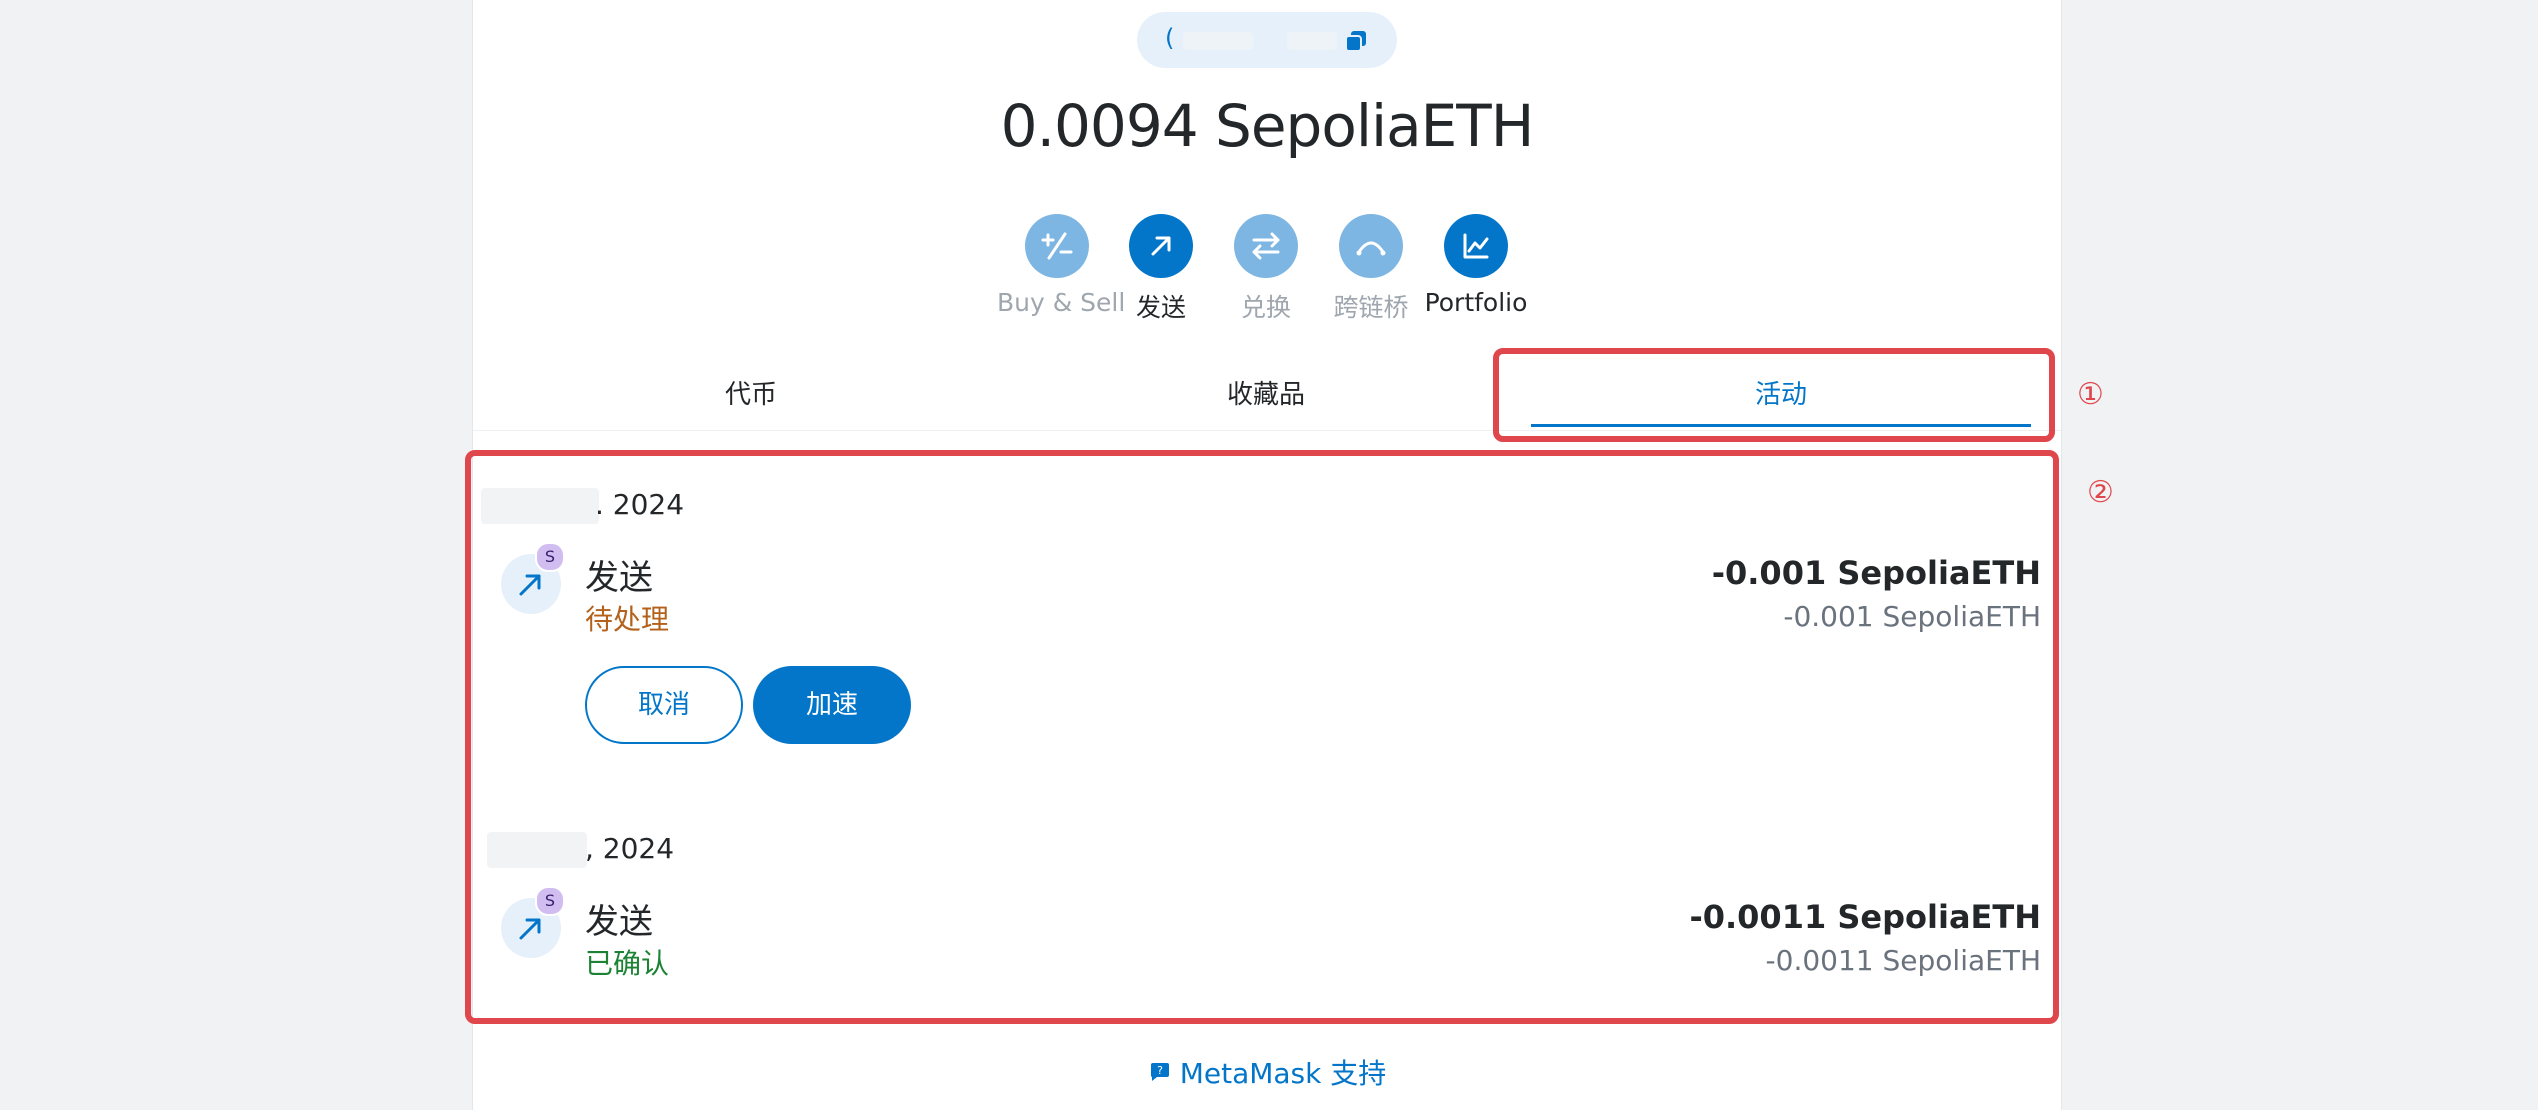 Image resolution: width=2538 pixels, height=1110 pixels. Describe the element at coordinates (1912, 616) in the screenshot. I see `tx-amount-secondary: -0.001 SepoliaETH` at that location.